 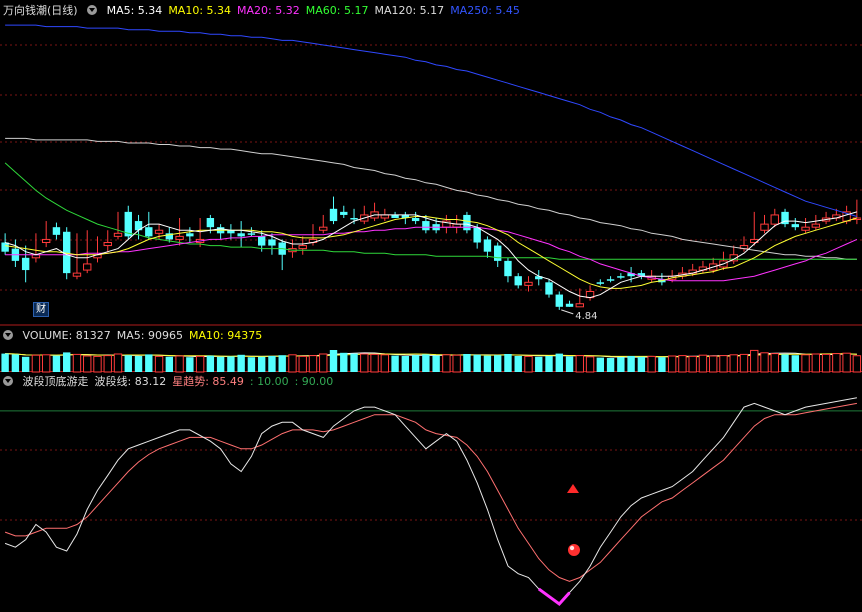 What do you see at coordinates (554, 597) in the screenshot?
I see `osc-bottom-highlight` at bounding box center [554, 597].